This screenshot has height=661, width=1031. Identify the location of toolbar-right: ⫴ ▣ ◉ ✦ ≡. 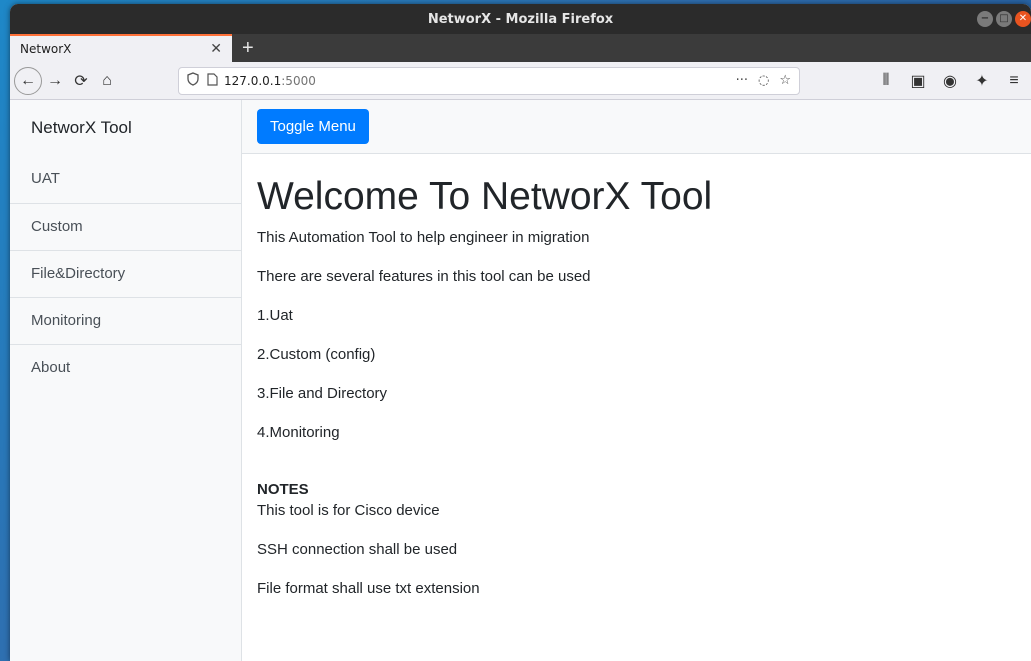
(950, 81).